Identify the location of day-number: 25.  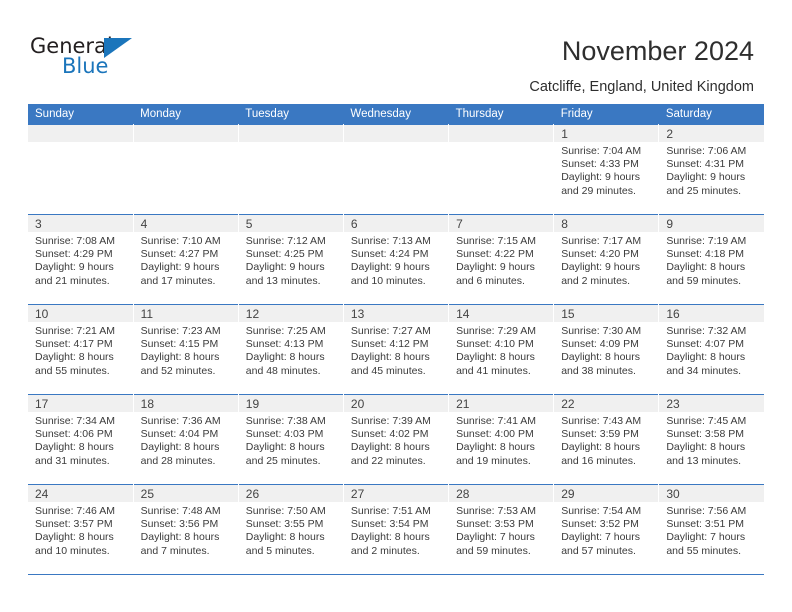
(185, 493).